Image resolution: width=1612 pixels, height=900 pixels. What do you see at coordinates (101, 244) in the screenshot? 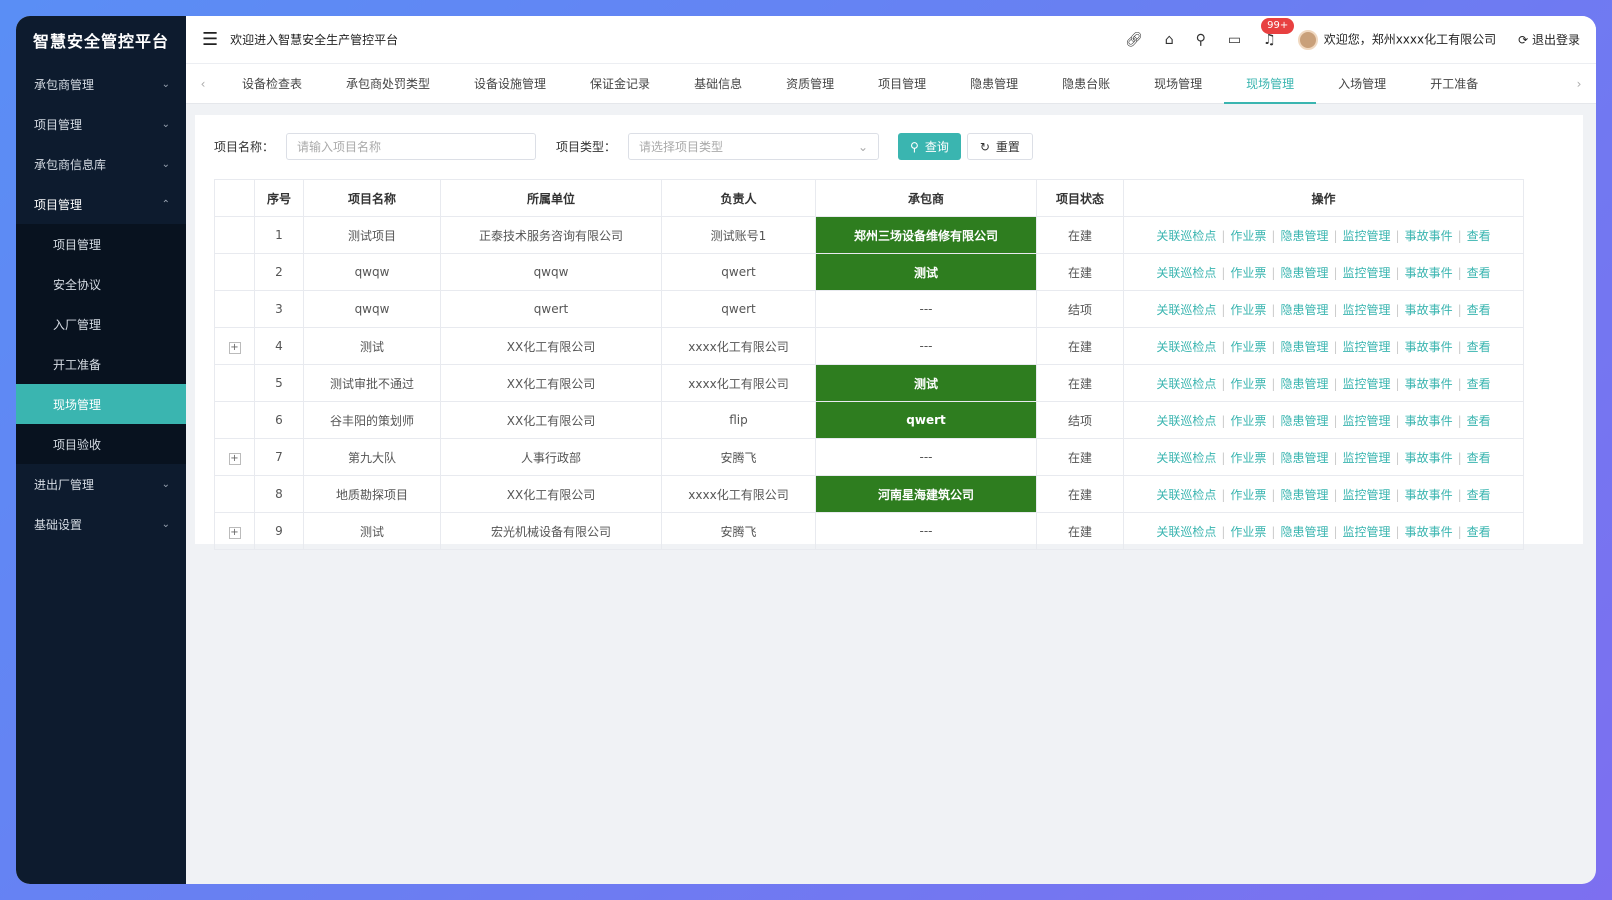
I see `sidebar-subitem-project: 项目管理` at bounding box center [101, 244].